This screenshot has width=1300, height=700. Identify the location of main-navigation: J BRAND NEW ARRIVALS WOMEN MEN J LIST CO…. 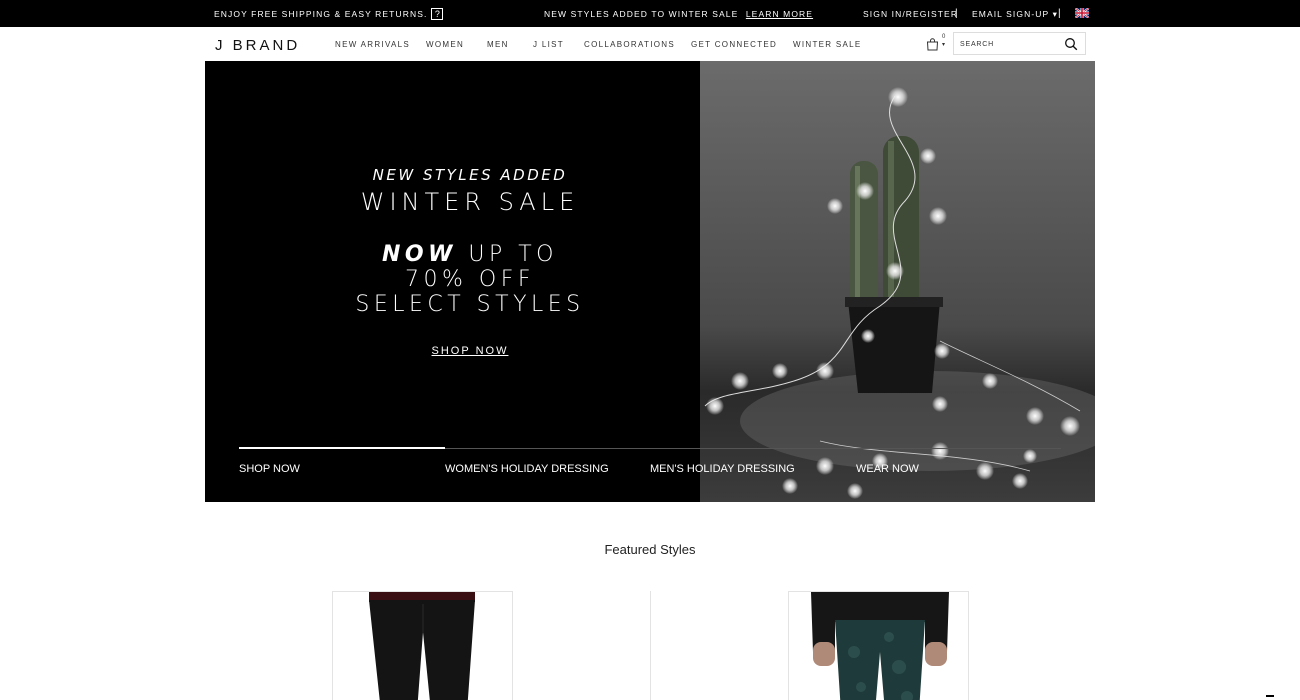
(650, 44).